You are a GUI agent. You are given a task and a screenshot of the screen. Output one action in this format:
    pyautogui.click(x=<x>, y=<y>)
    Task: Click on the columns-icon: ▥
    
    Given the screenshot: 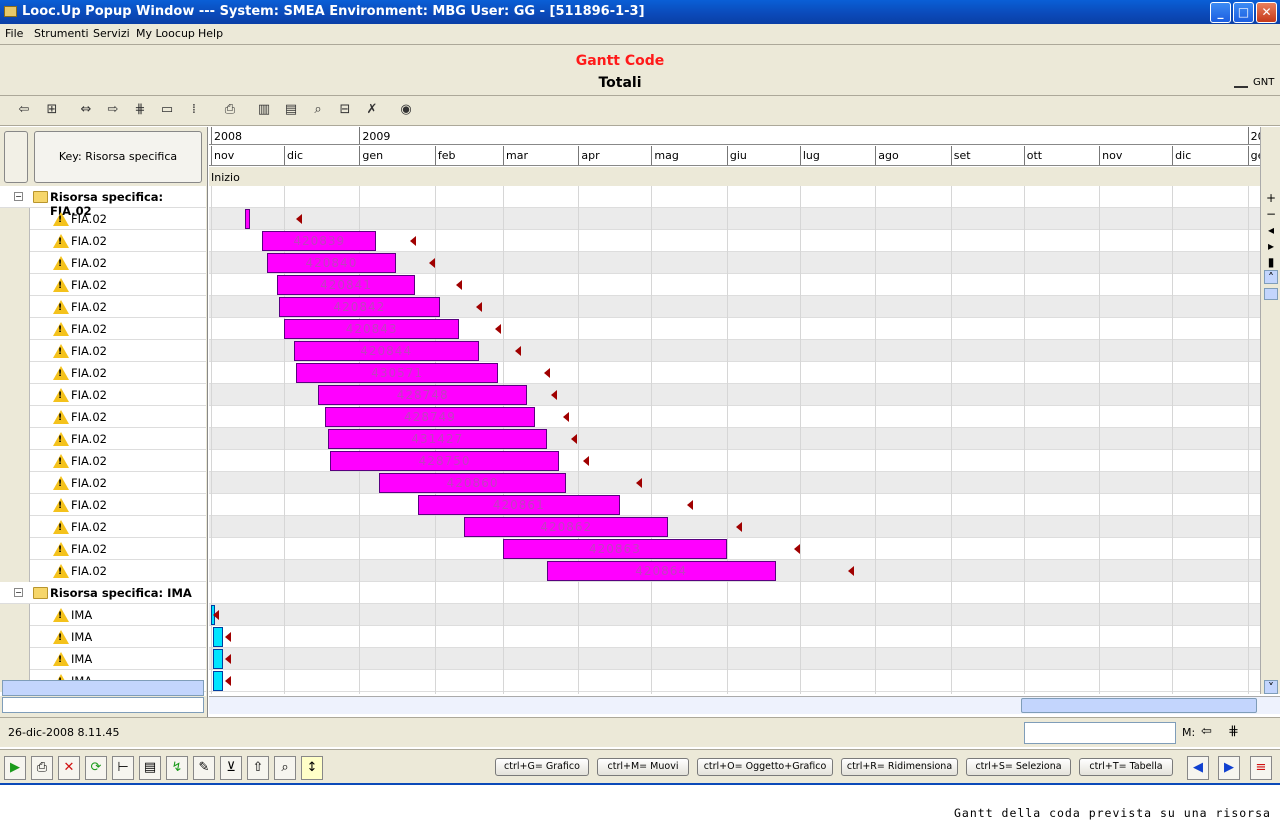 What is the action you would take?
    pyautogui.click(x=264, y=110)
    